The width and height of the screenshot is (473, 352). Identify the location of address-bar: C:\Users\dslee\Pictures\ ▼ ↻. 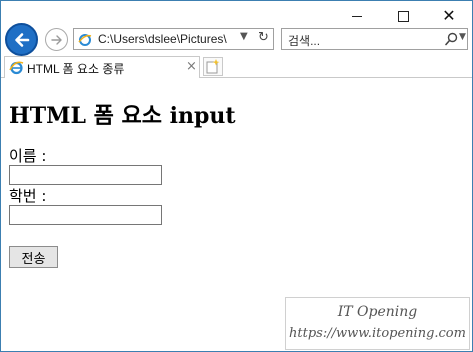
(173, 39).